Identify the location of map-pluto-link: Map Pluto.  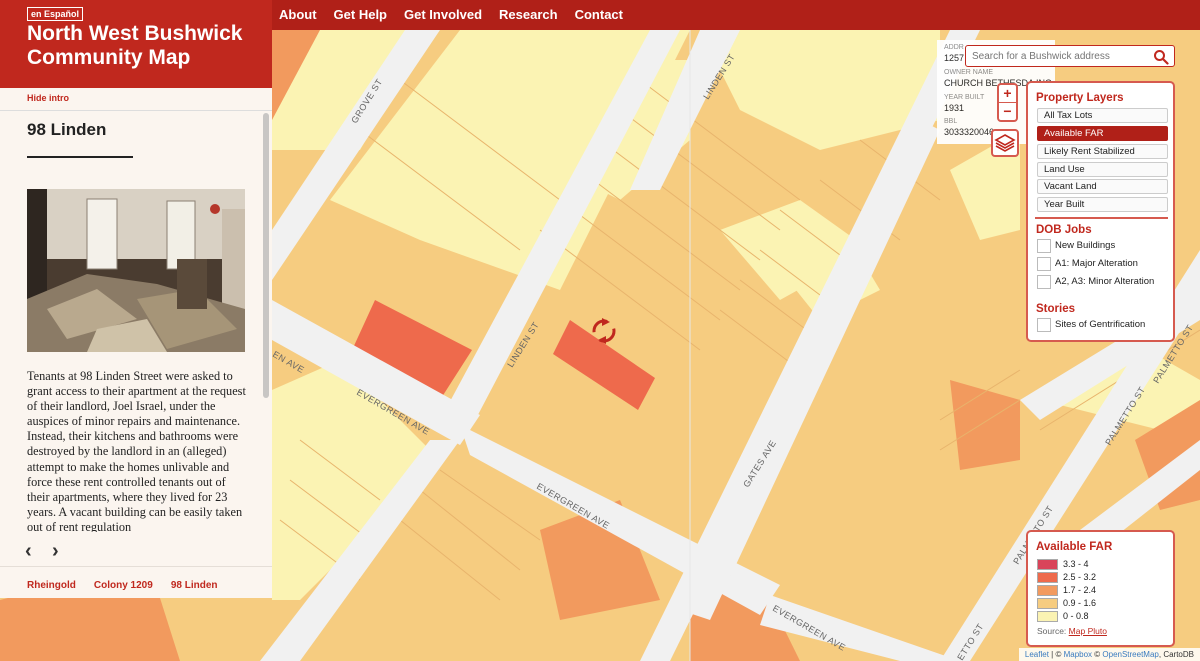
(1088, 631).